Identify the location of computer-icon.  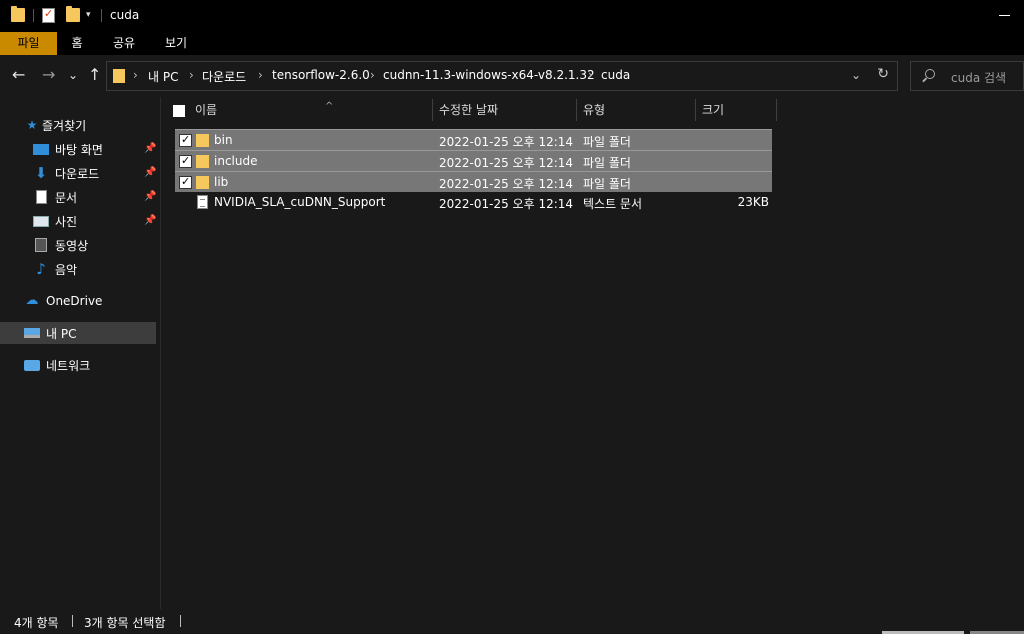
(32, 333).